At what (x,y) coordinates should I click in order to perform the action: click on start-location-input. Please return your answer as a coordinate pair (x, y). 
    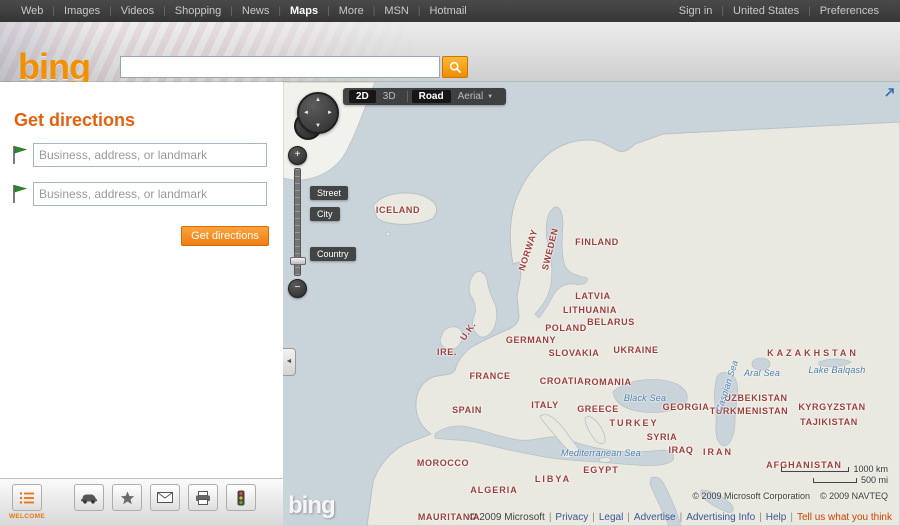
    Looking at the image, I should click on (150, 155).